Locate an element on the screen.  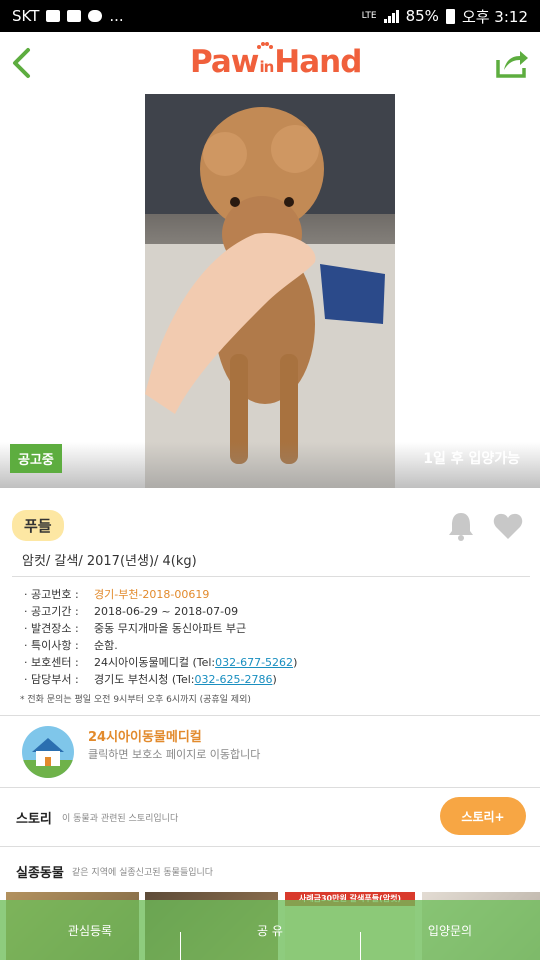
share-icon is located at coordinates (512, 64).